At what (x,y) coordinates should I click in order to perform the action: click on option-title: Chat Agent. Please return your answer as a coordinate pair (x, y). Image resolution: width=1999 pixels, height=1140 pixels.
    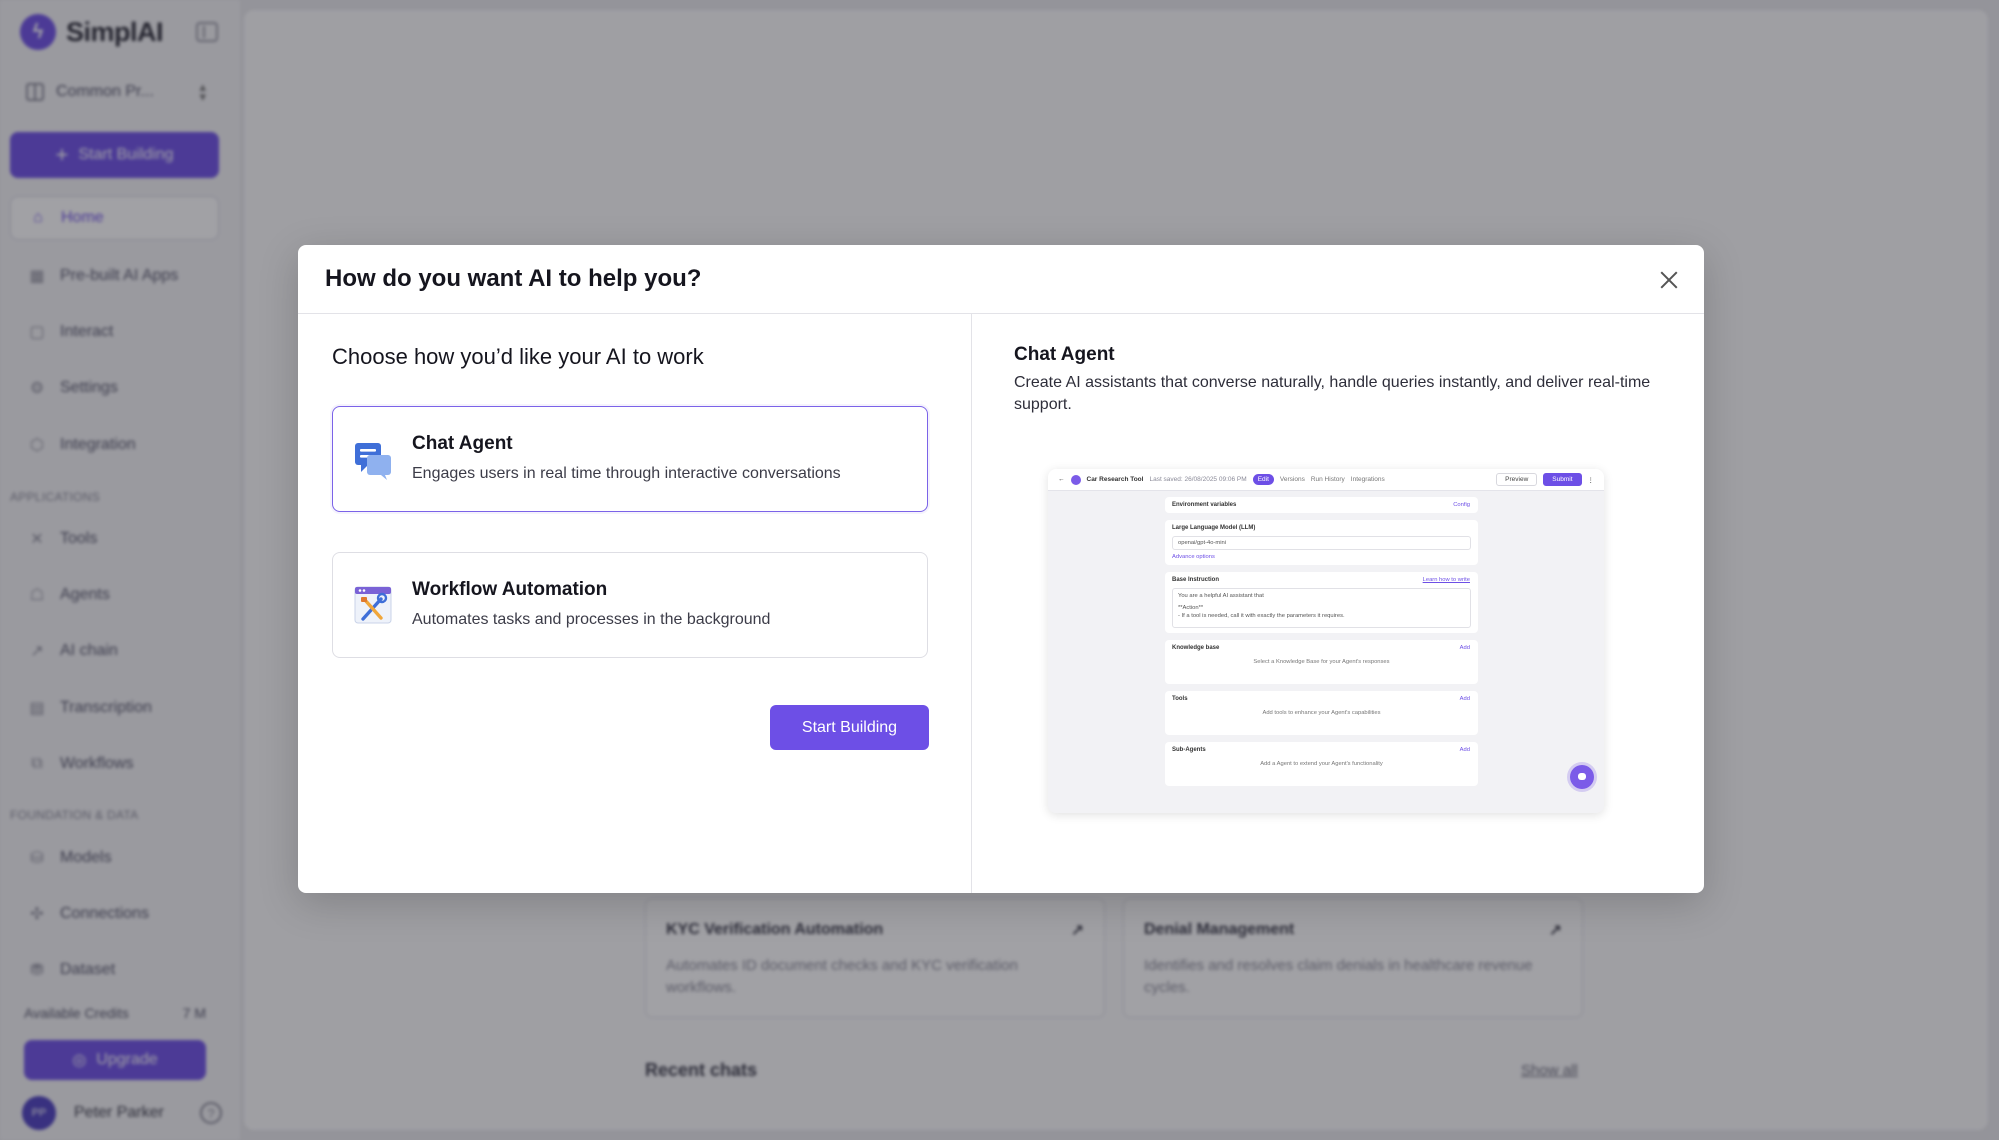
    Looking at the image, I should click on (462, 443).